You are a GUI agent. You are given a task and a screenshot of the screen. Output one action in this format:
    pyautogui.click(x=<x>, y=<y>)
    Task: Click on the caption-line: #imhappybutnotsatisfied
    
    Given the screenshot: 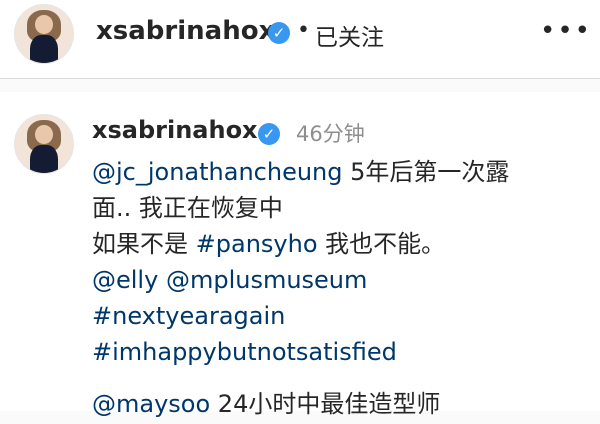 What is the action you would take?
    pyautogui.click(x=339, y=352)
    